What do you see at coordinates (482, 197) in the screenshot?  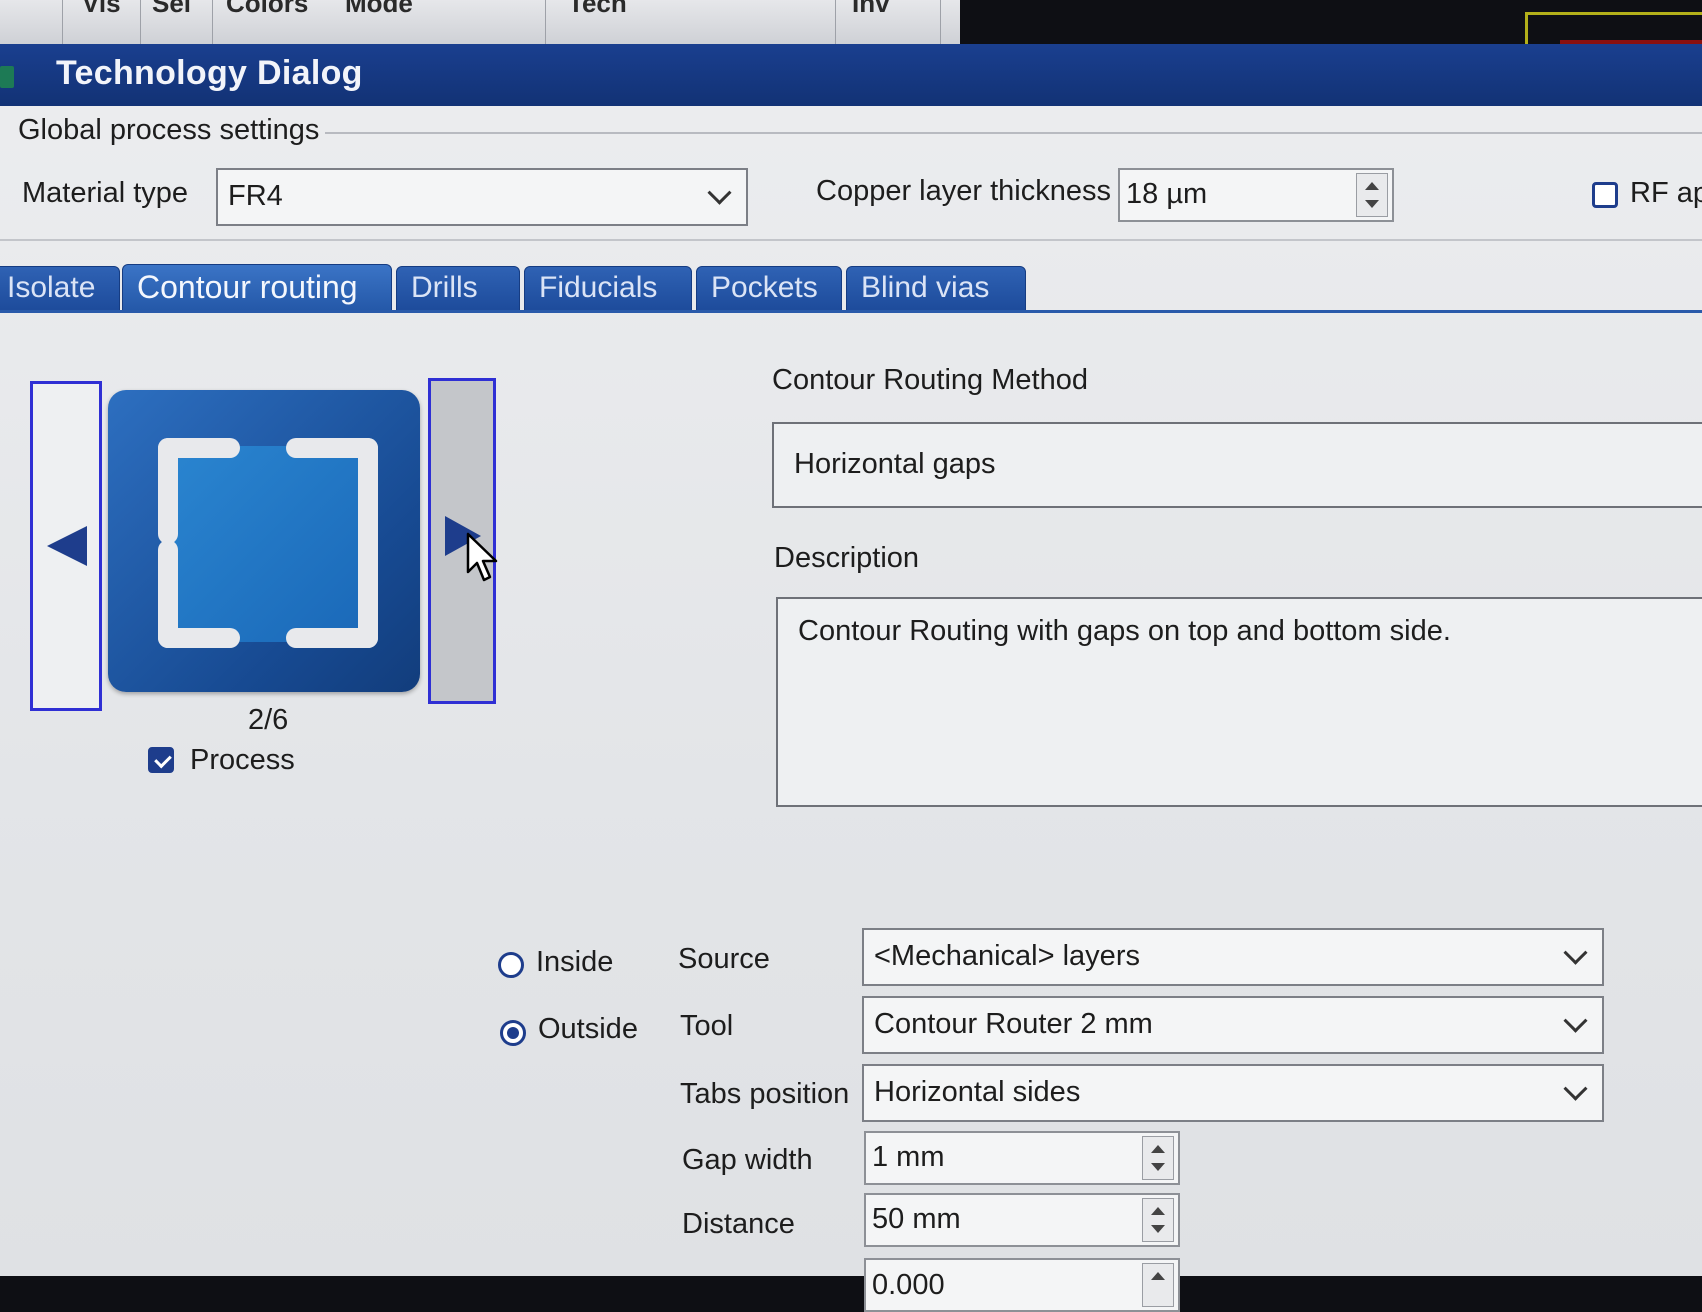 I see `material-type-dropdown: FR4` at bounding box center [482, 197].